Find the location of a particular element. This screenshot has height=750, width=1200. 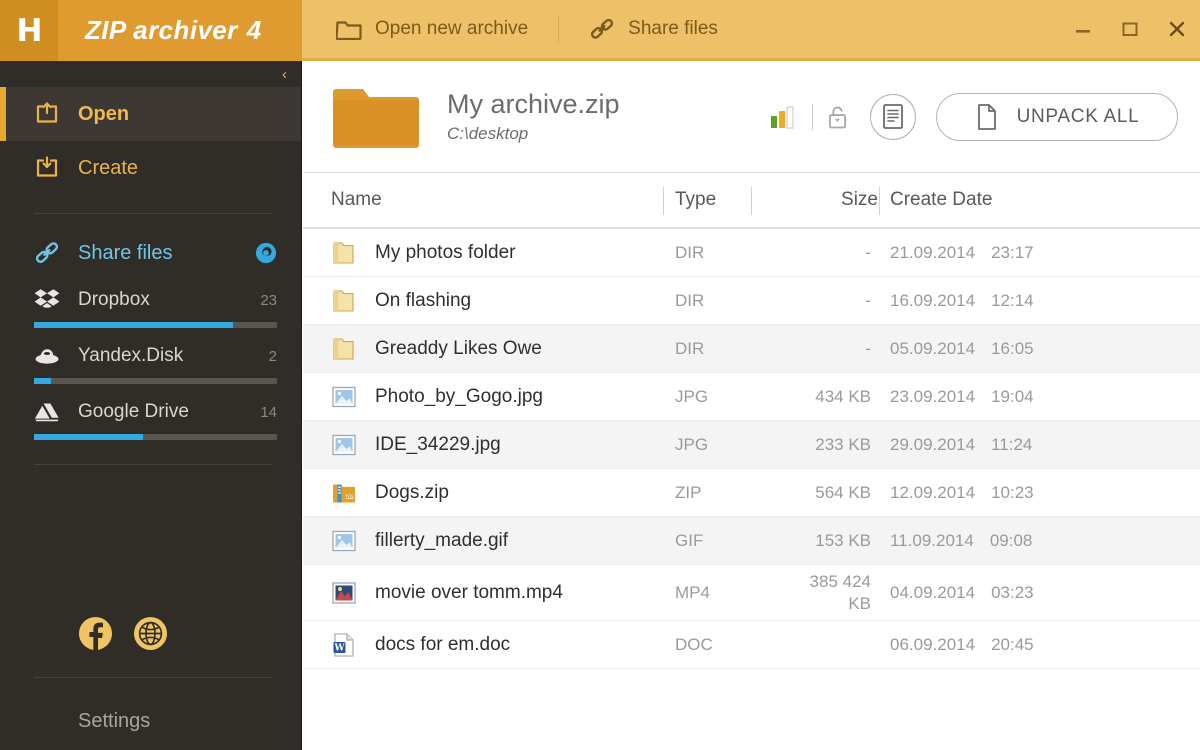

share-files-button: Share files is located at coordinates (653, 29).